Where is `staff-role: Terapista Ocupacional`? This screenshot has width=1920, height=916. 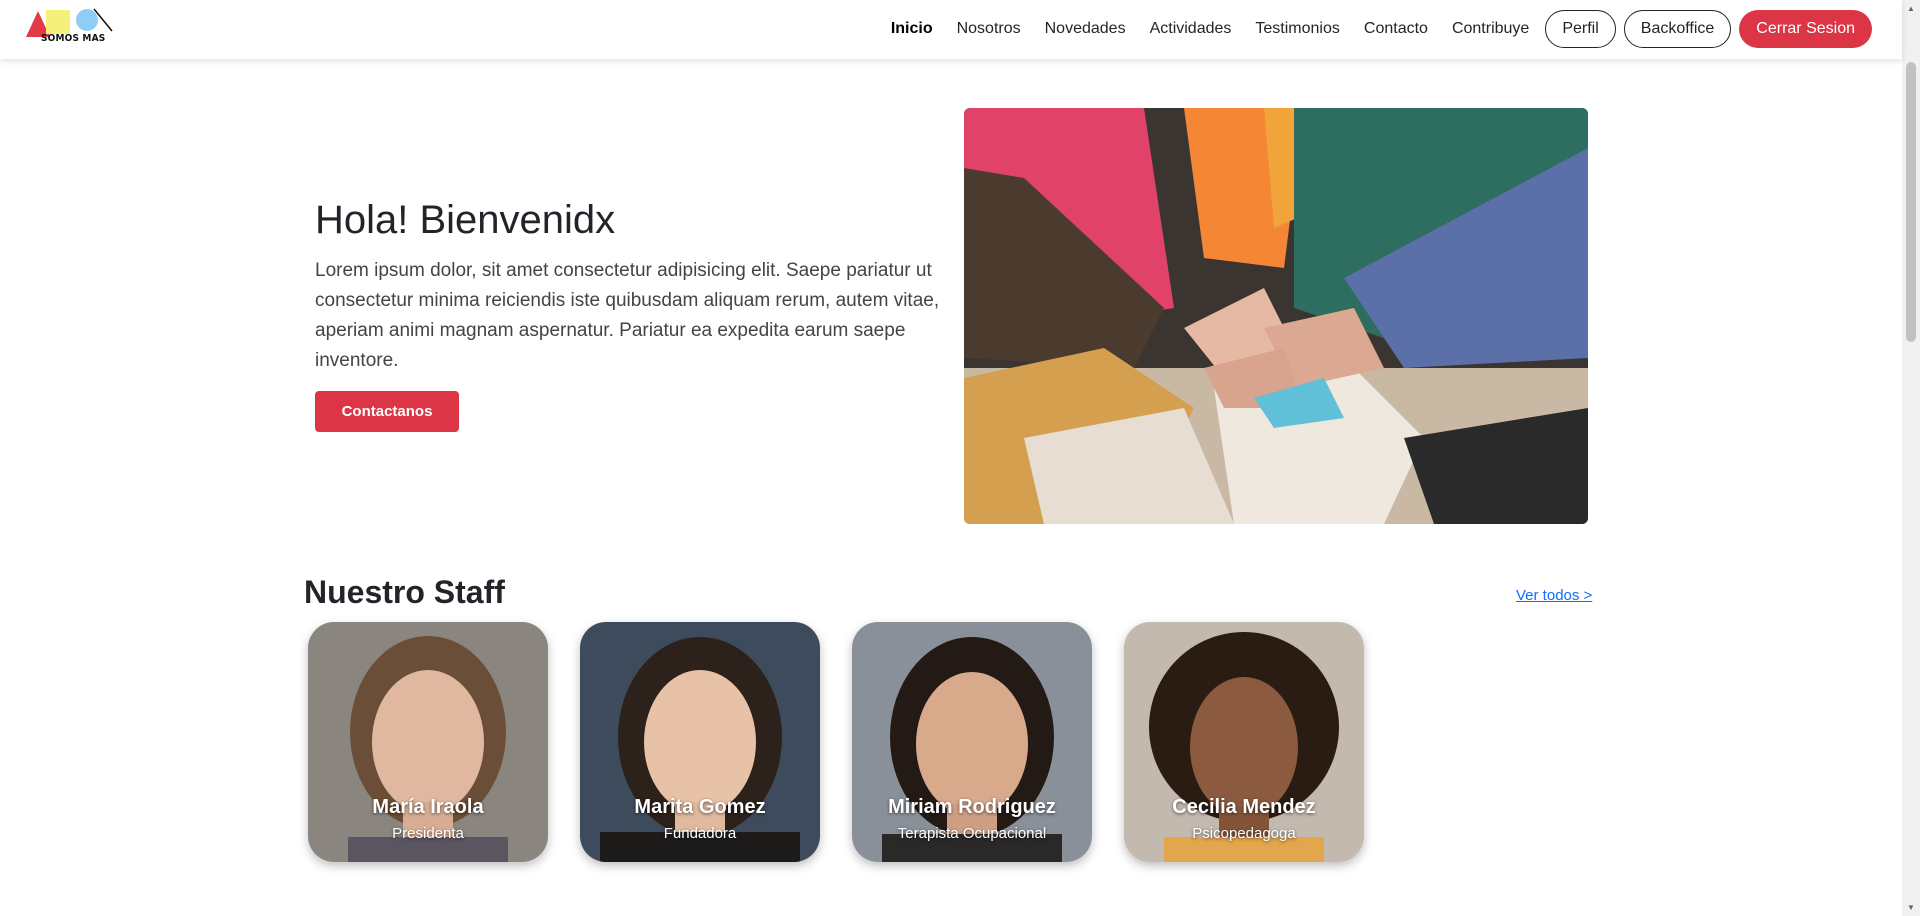 staff-role: Terapista Ocupacional is located at coordinates (972, 833).